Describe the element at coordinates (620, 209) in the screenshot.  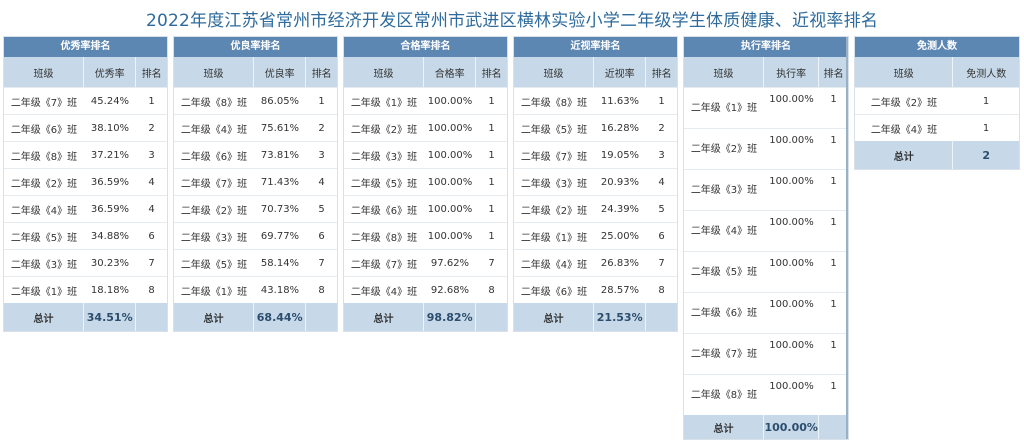
I see `cell-rate: 24.39%` at that location.